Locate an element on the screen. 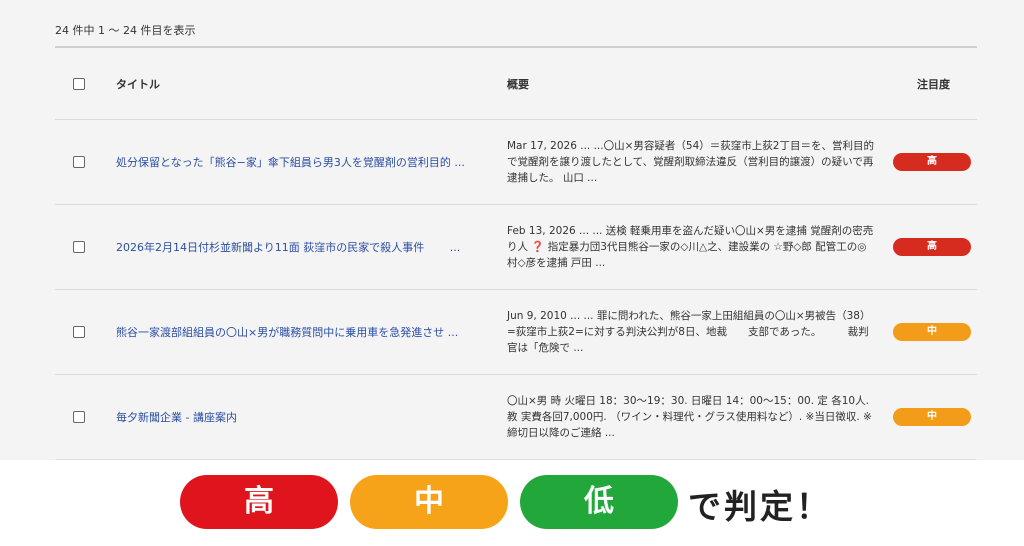  result-count: 24 件中 1 〜 24 件目を表示 is located at coordinates (125, 30).